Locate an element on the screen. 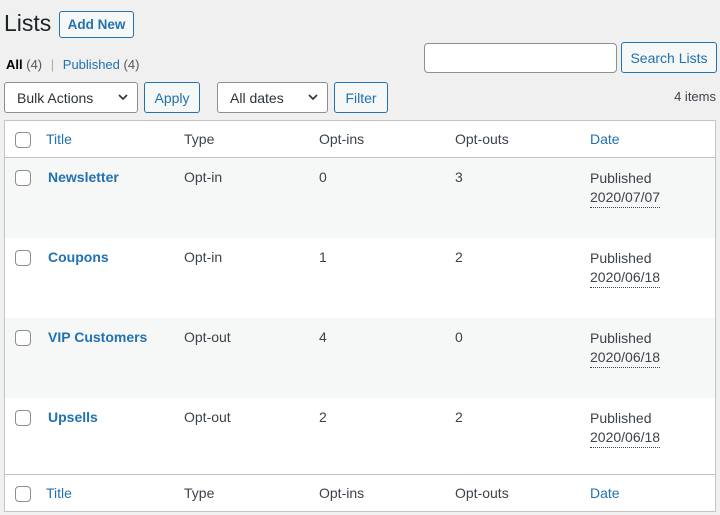  list-optouts: 0 is located at coordinates (459, 337).